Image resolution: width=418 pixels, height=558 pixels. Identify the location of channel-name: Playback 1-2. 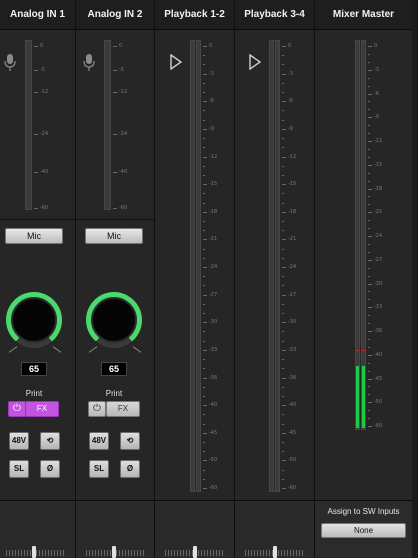
(194, 15).